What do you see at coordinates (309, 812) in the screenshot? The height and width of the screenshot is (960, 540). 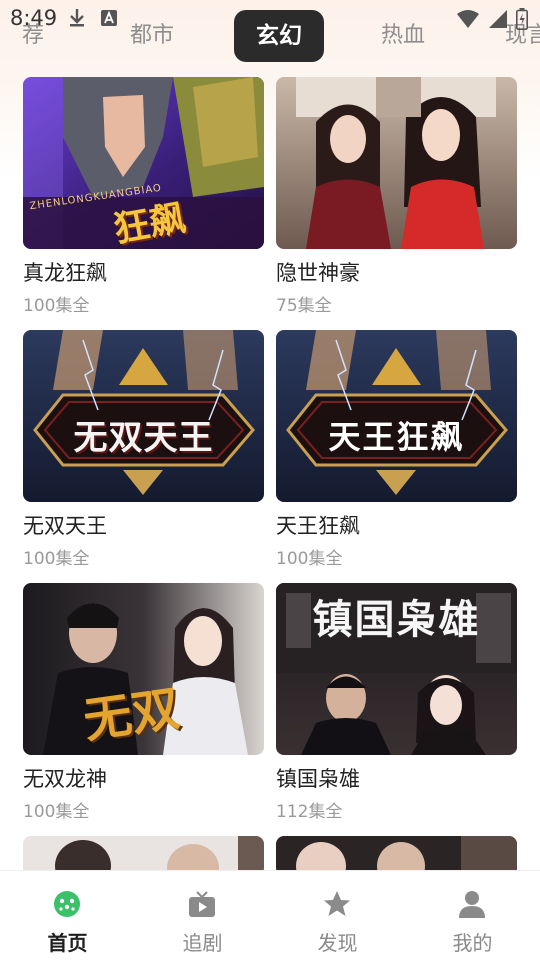 I see `drama-episodes: 112集全` at bounding box center [309, 812].